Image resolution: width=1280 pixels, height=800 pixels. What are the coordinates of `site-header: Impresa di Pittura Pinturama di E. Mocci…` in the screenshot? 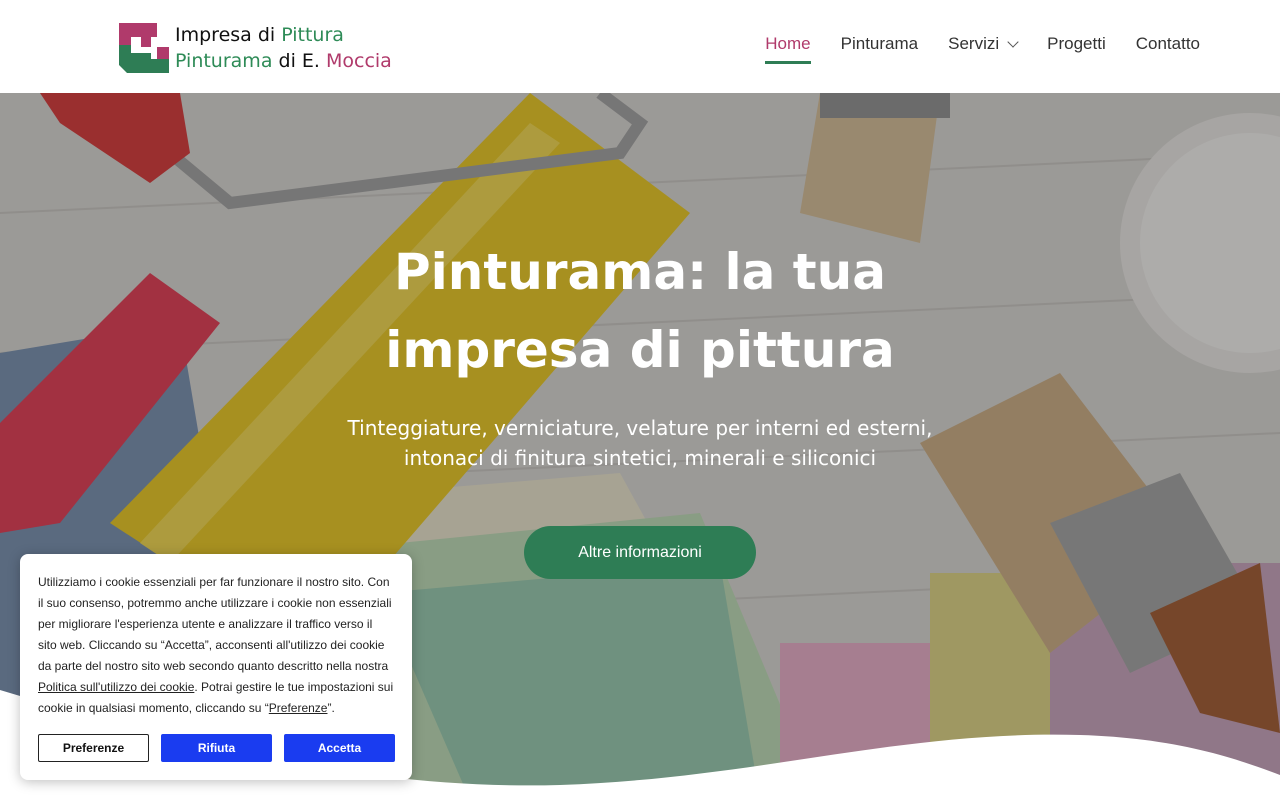 It's located at (640, 46).